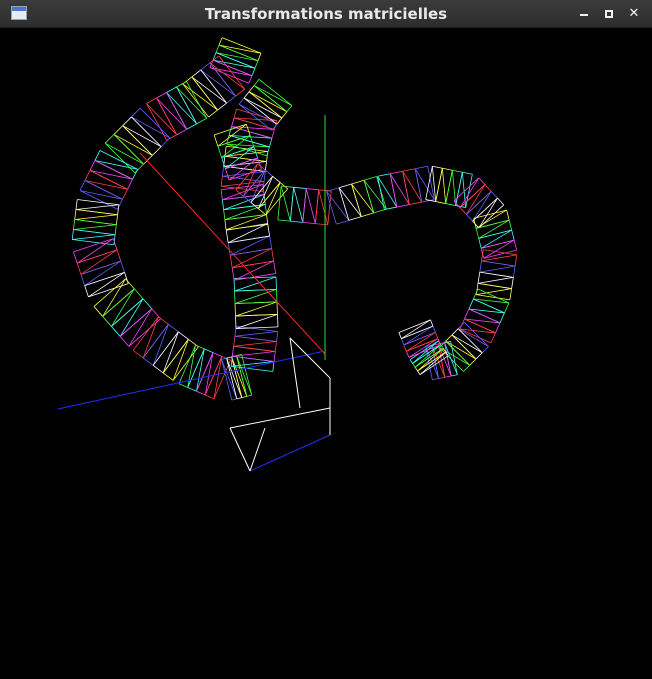 The image size is (652, 679). What do you see at coordinates (584, 14) in the screenshot?
I see `minimize-button` at bounding box center [584, 14].